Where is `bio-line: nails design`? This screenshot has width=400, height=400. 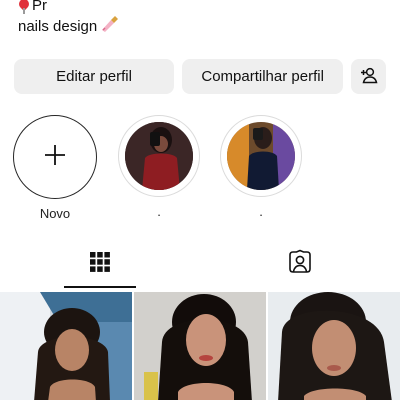
bio-line: nails design is located at coordinates (68, 27).